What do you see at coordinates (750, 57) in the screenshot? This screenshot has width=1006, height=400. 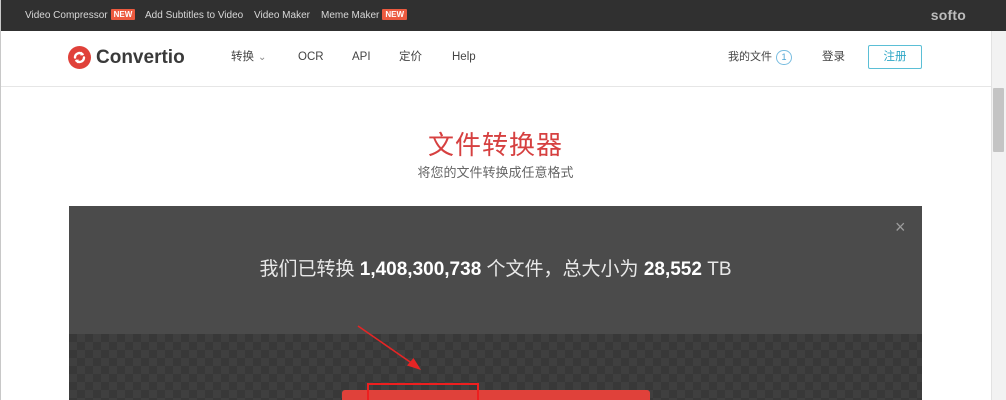 I see `my-files-label: 我的文件` at bounding box center [750, 57].